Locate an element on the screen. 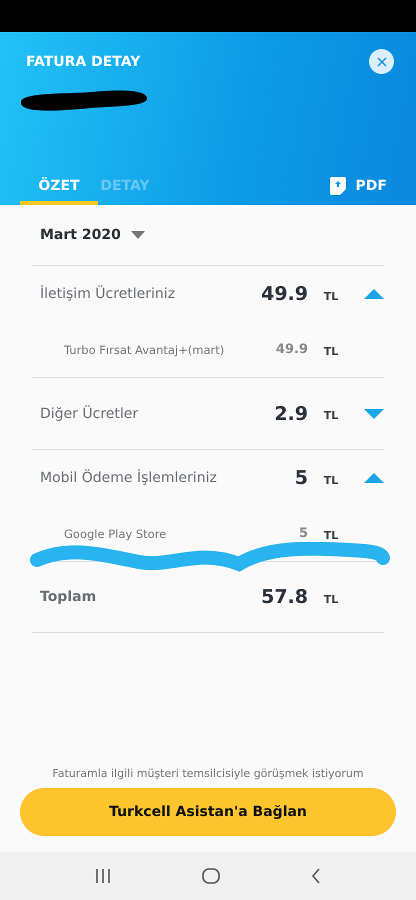 The image size is (416, 900). home-icon is located at coordinates (211, 876).